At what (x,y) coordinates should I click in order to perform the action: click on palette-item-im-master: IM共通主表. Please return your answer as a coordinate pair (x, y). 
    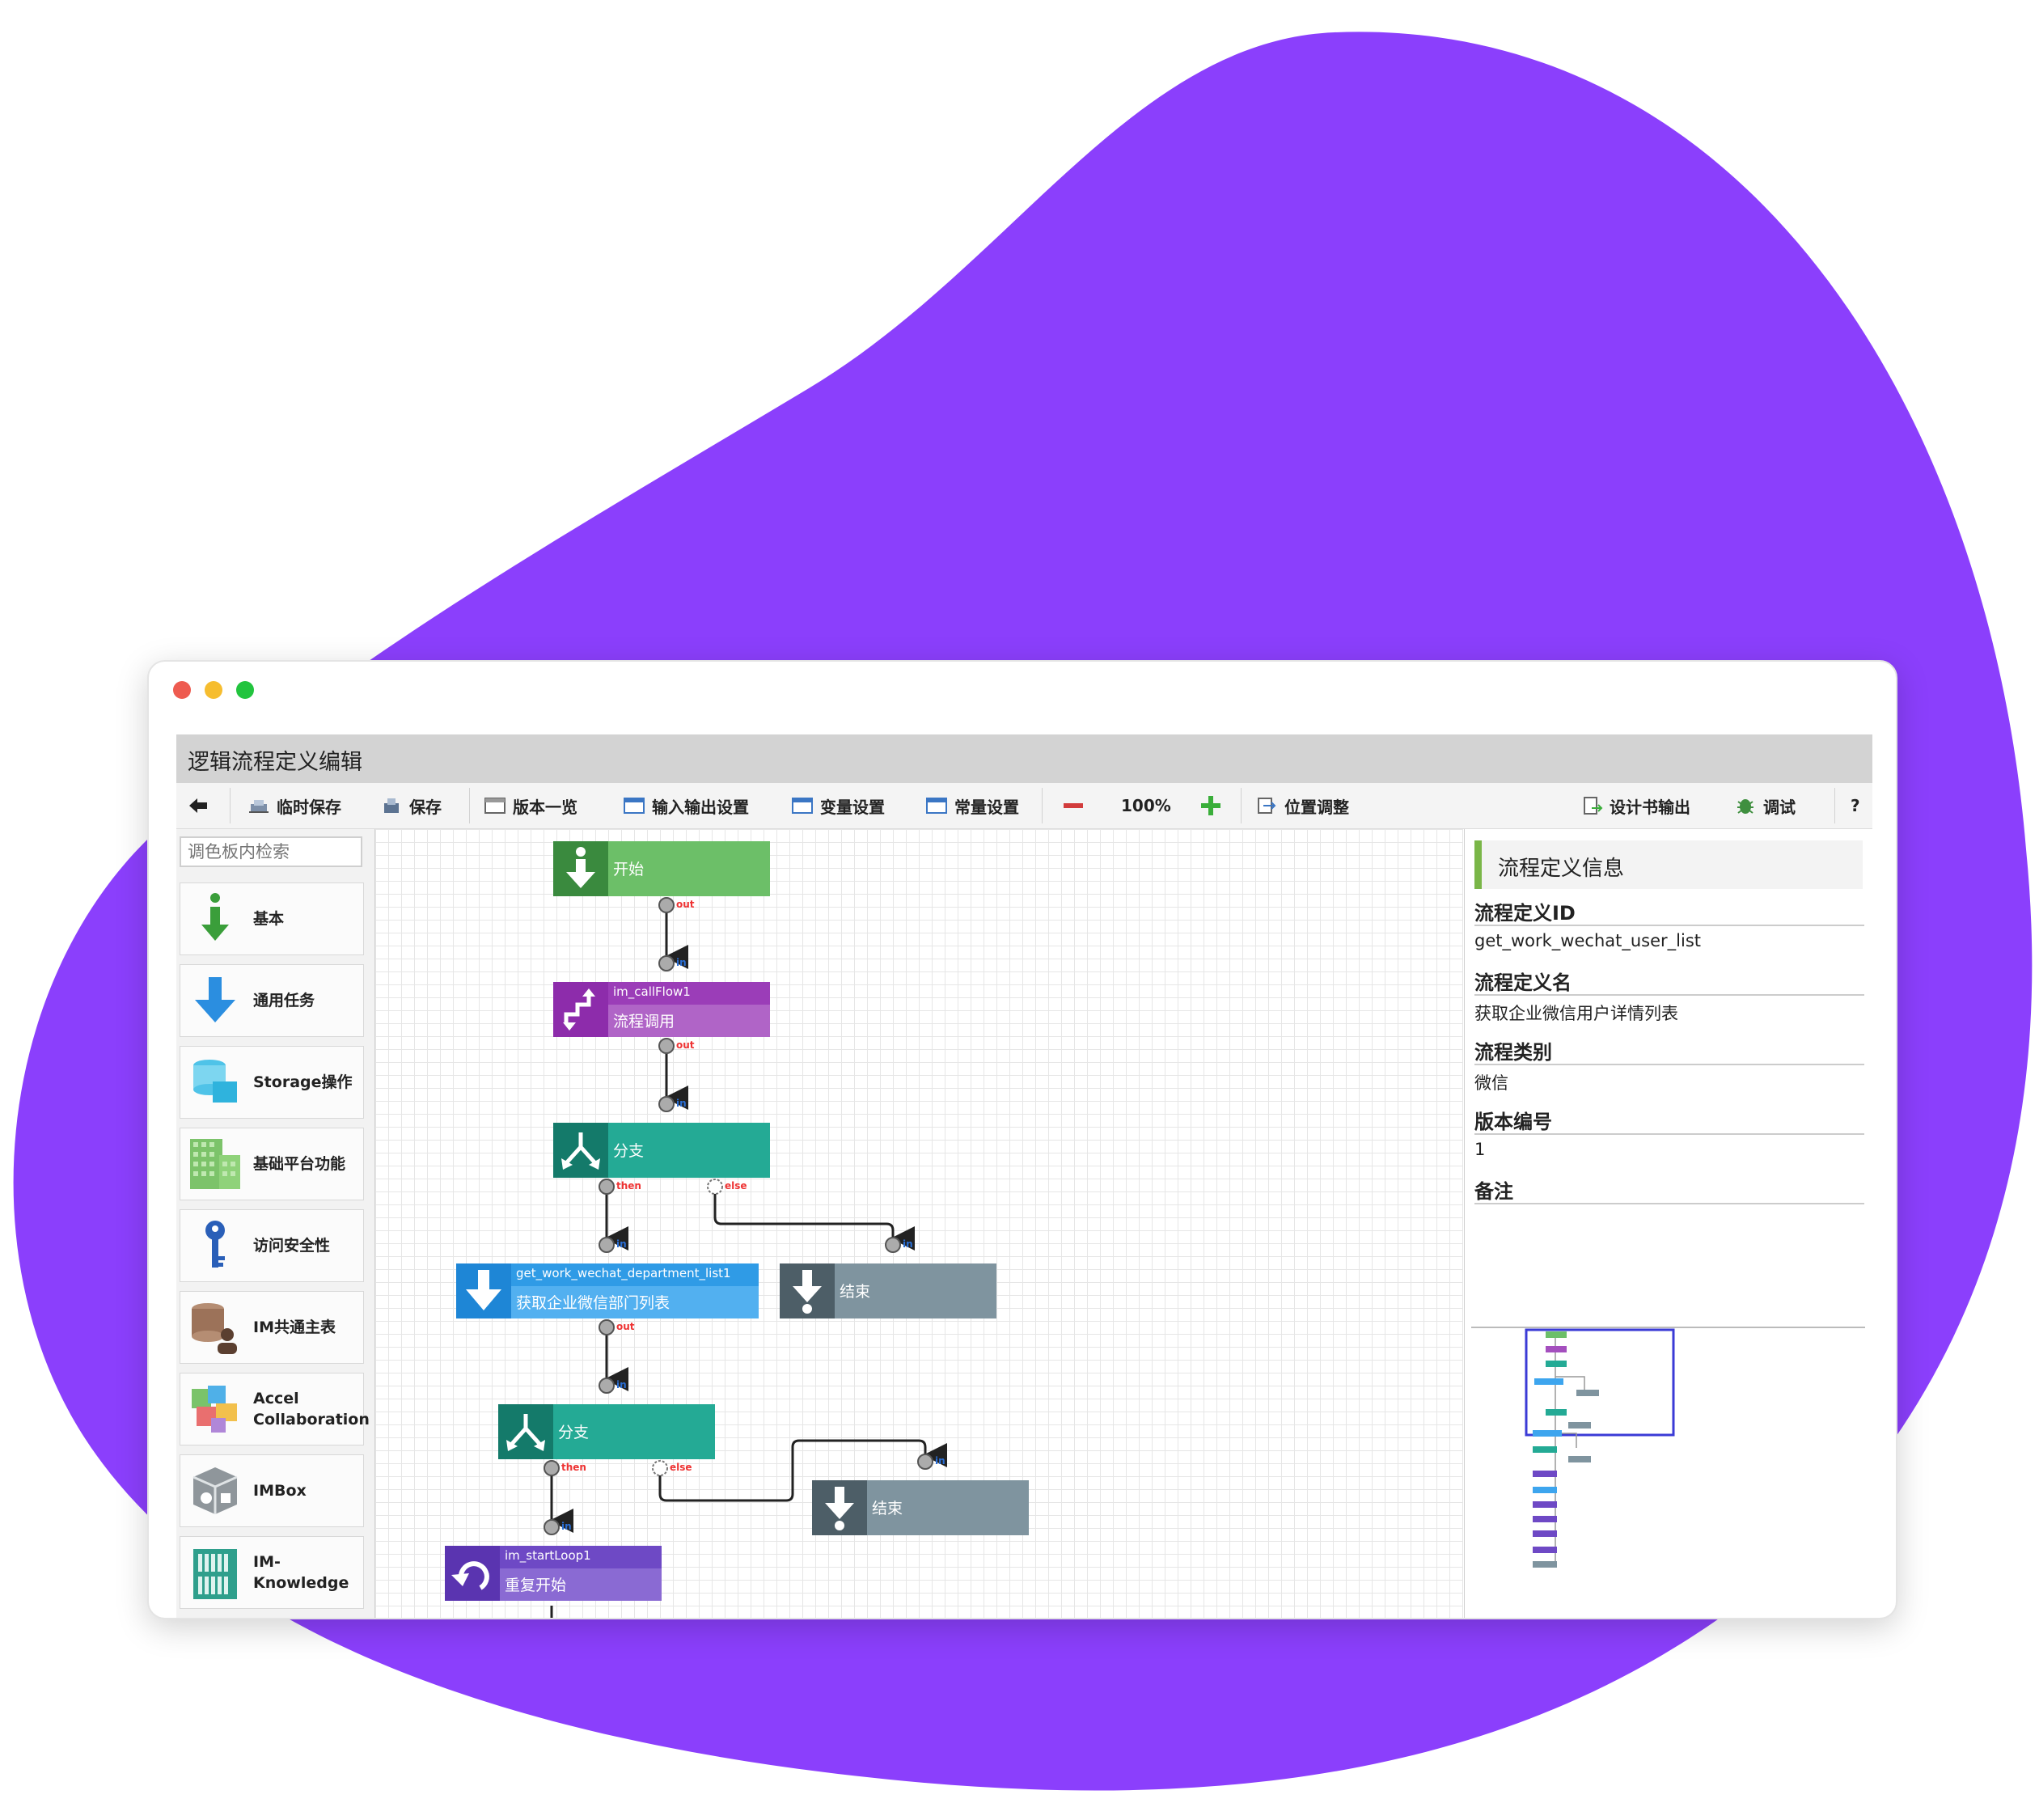
    Looking at the image, I should click on (272, 1327).